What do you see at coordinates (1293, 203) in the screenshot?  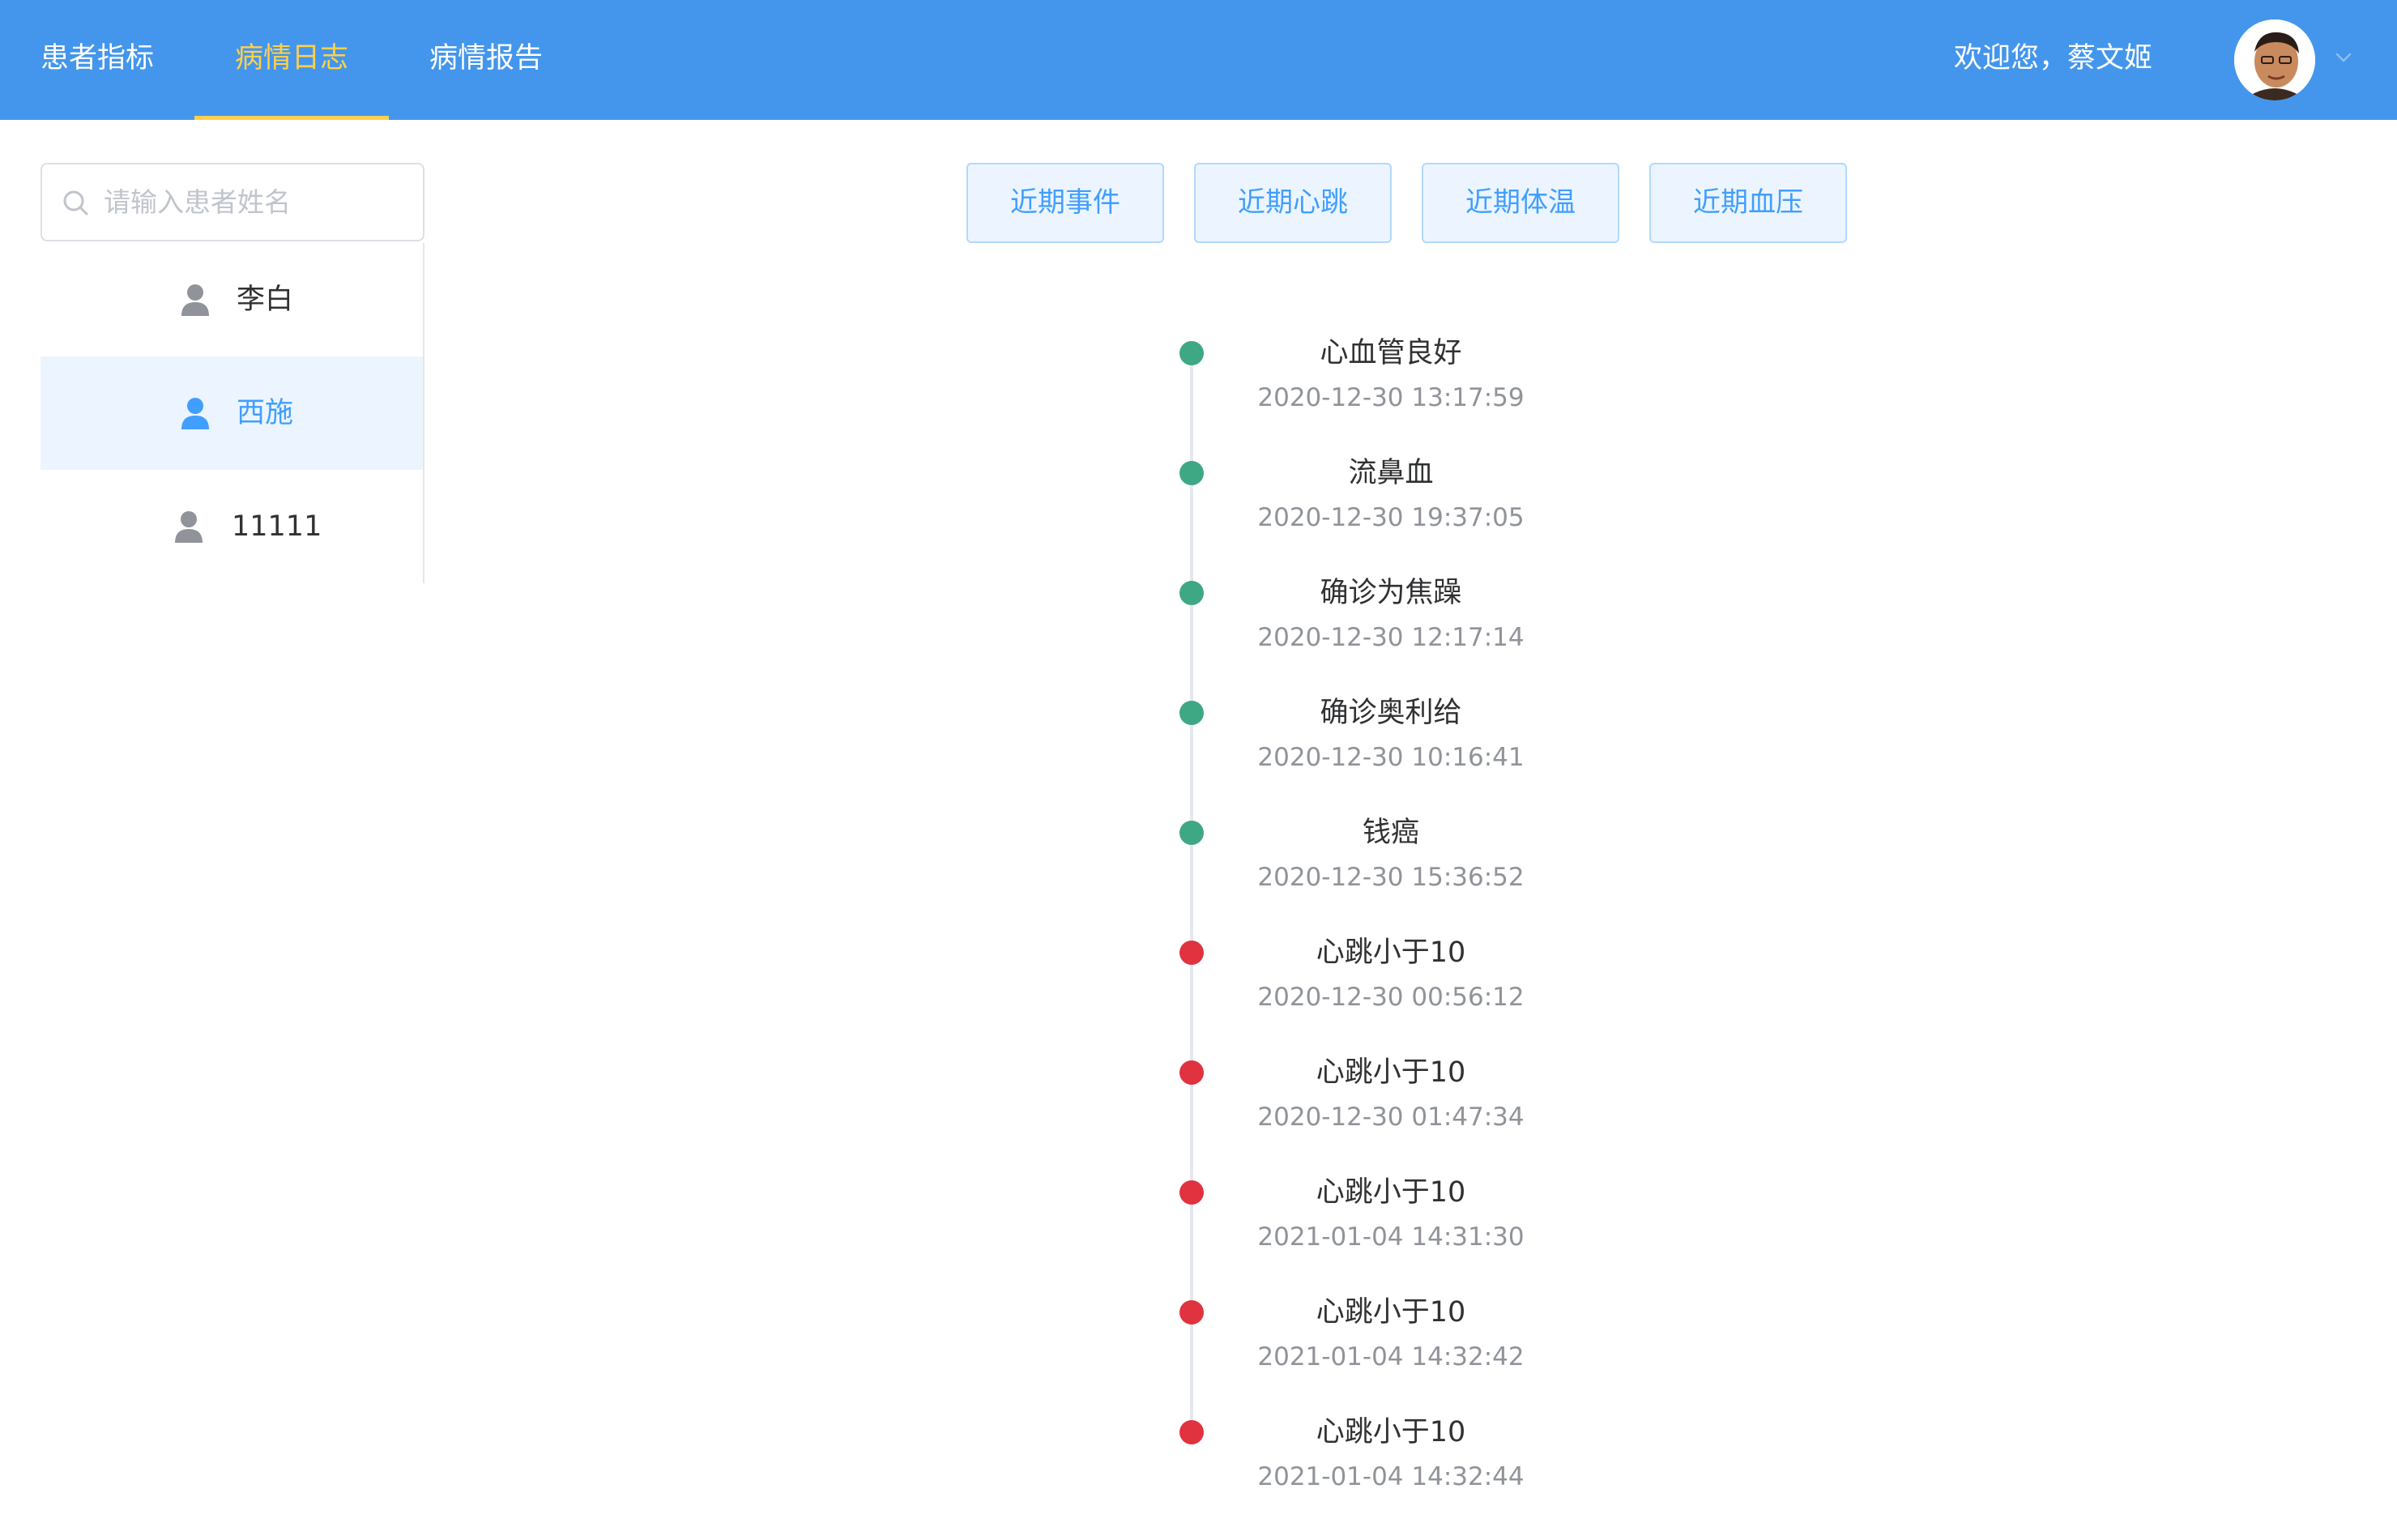 I see `recent-heartbeat-button: 近期心跳` at bounding box center [1293, 203].